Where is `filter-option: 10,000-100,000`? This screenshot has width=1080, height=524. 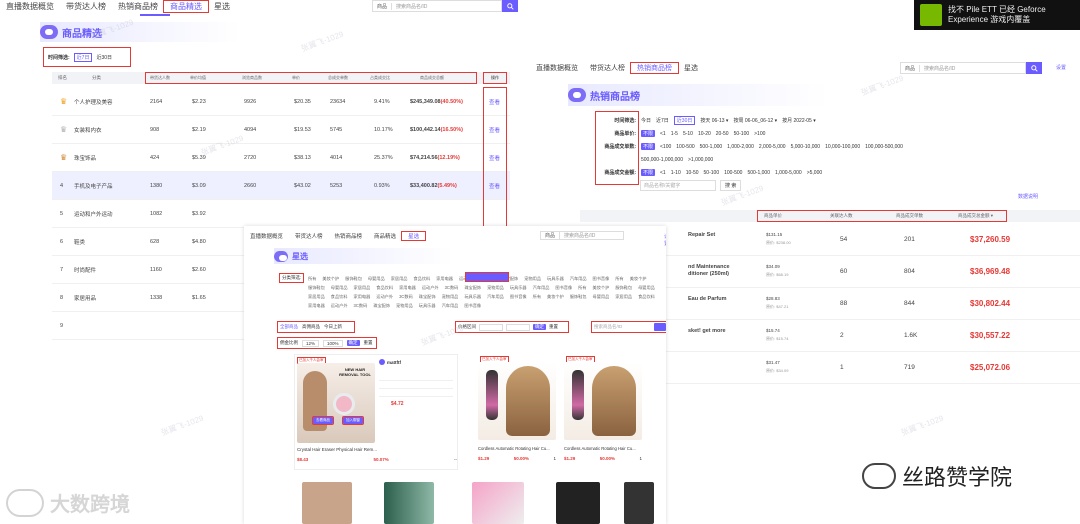
filter-option: 10,000-100,000 is located at coordinates (842, 147).